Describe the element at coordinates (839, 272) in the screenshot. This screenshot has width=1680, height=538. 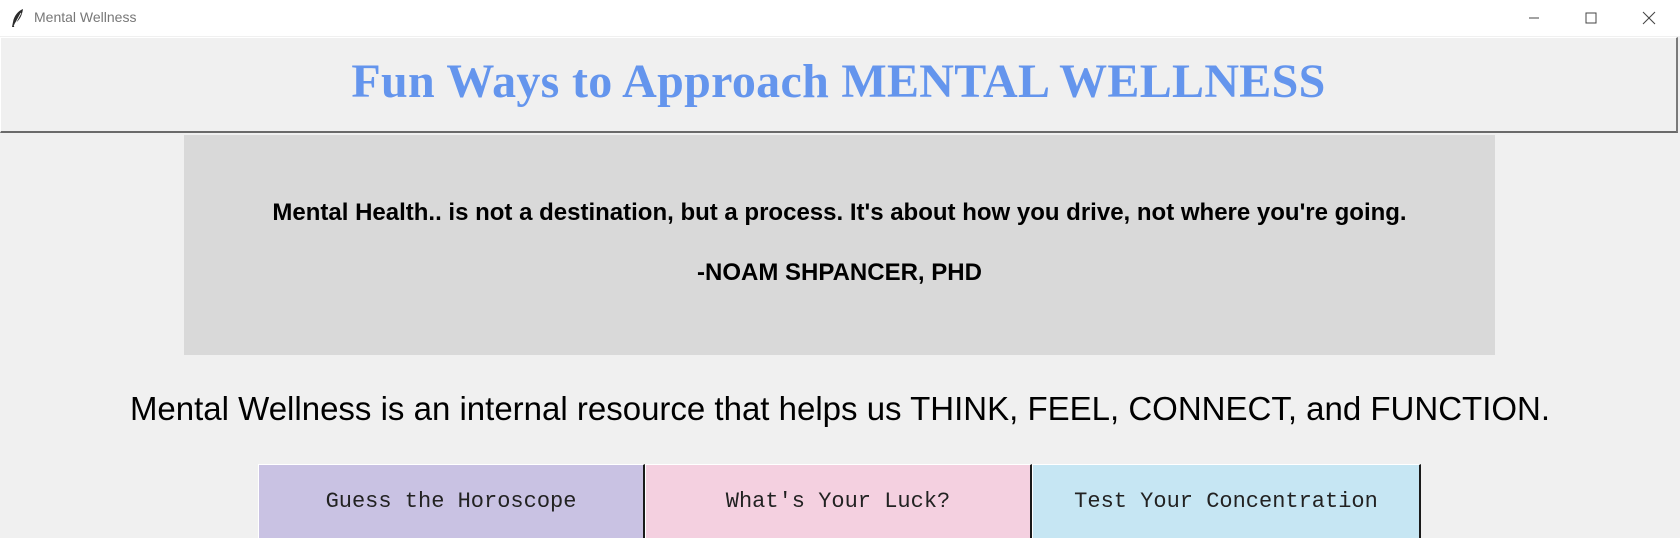
I see `quote-author: -NOAM SHPANCER, PHD` at that location.